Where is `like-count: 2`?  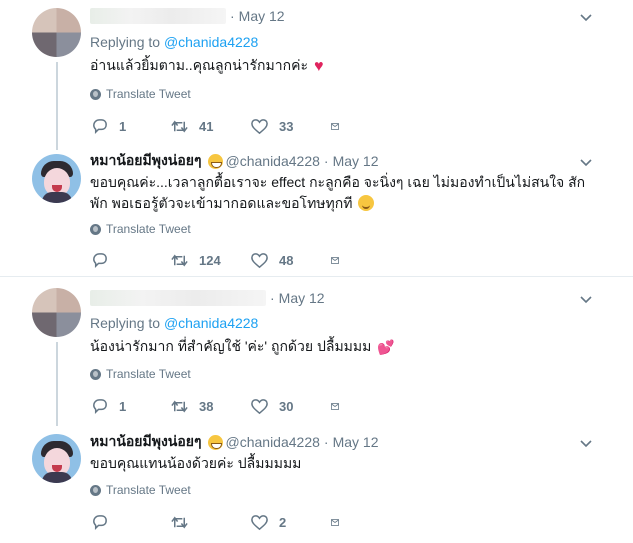 like-count: 2 is located at coordinates (283, 522).